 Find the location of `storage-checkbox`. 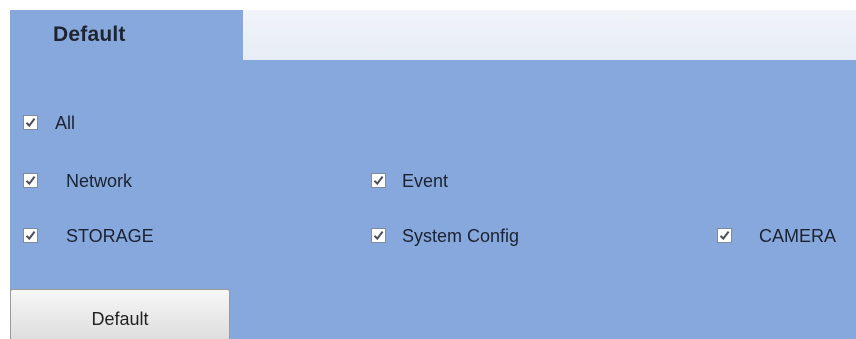

storage-checkbox is located at coordinates (30, 235).